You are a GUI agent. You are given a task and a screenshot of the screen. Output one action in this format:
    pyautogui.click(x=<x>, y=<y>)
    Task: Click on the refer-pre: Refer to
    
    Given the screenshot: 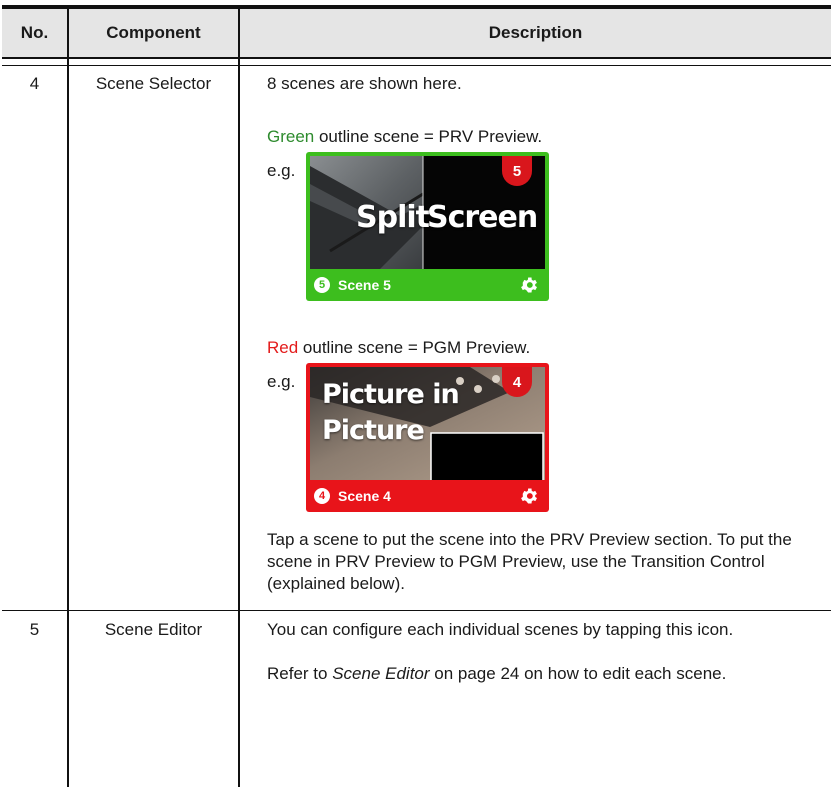 What is the action you would take?
    pyautogui.click(x=300, y=673)
    